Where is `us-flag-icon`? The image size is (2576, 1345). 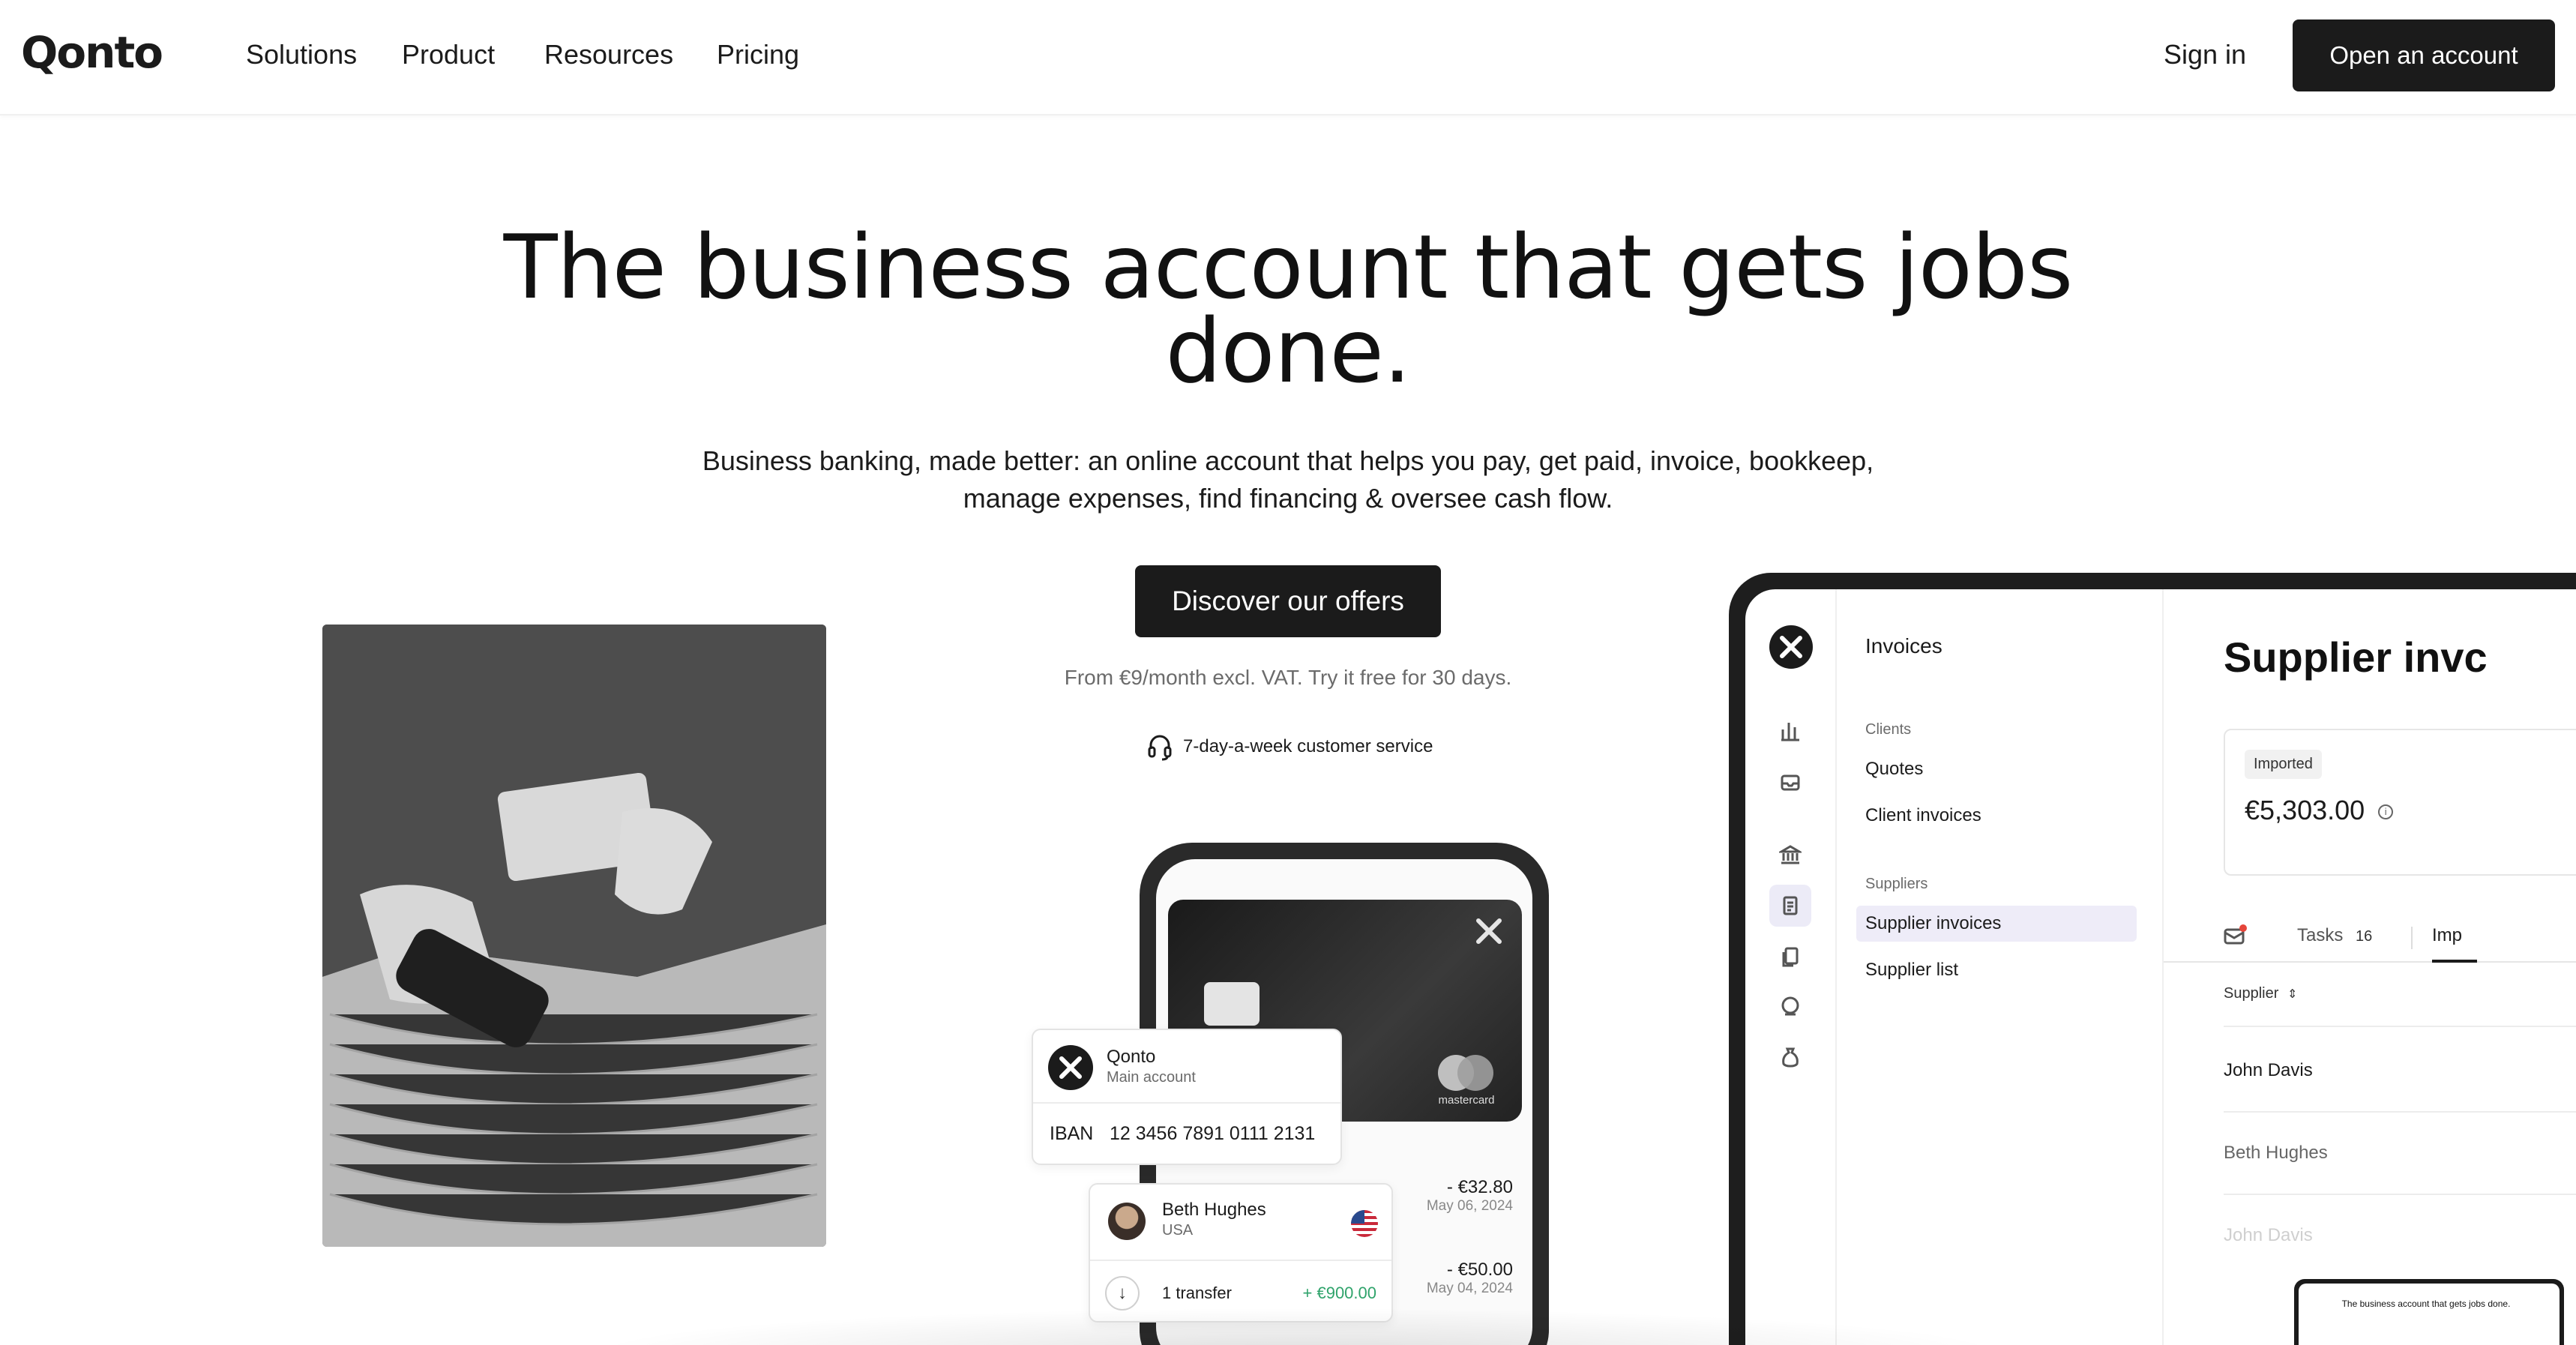
us-flag-icon is located at coordinates (1364, 1223).